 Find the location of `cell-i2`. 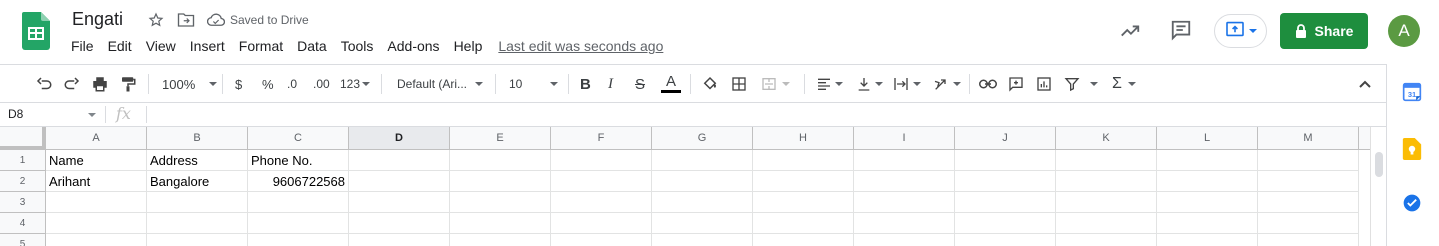

cell-i2 is located at coordinates (904, 181).